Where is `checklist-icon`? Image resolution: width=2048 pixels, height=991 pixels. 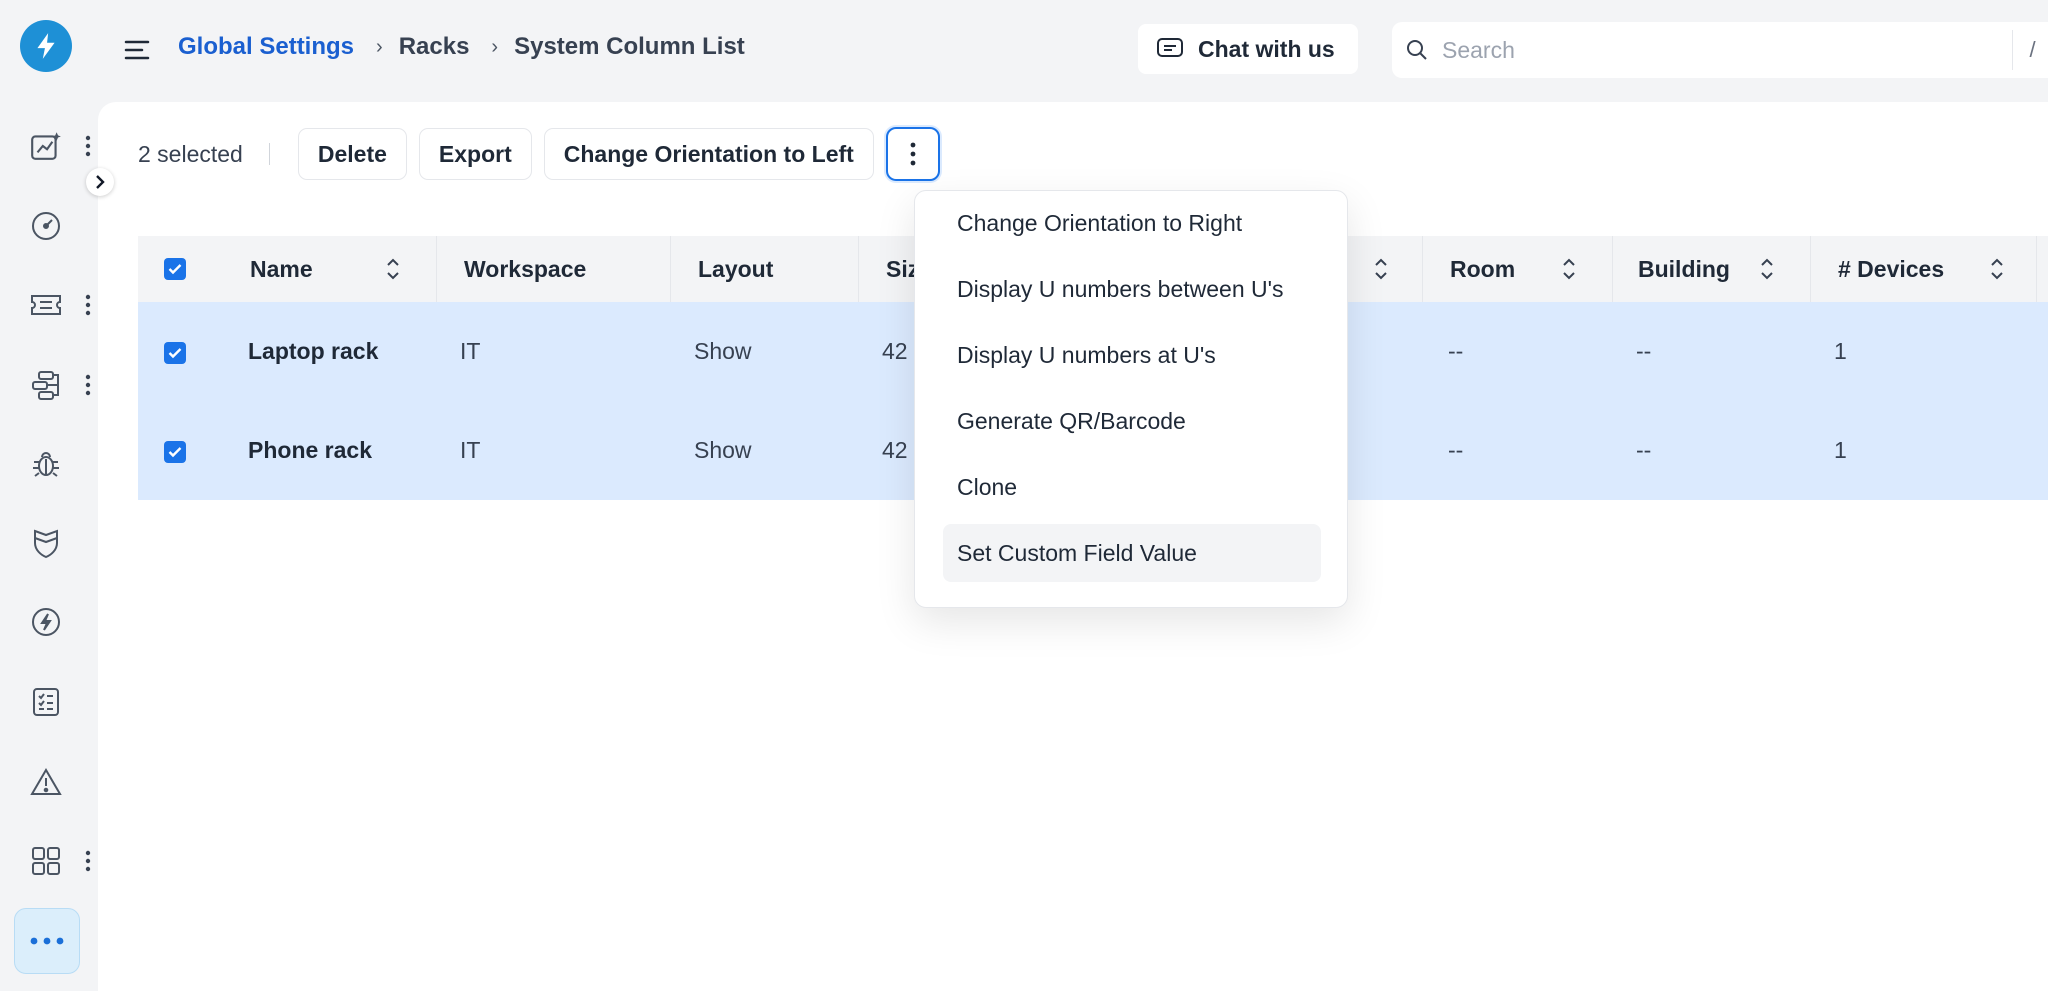
checklist-icon is located at coordinates (46, 702).